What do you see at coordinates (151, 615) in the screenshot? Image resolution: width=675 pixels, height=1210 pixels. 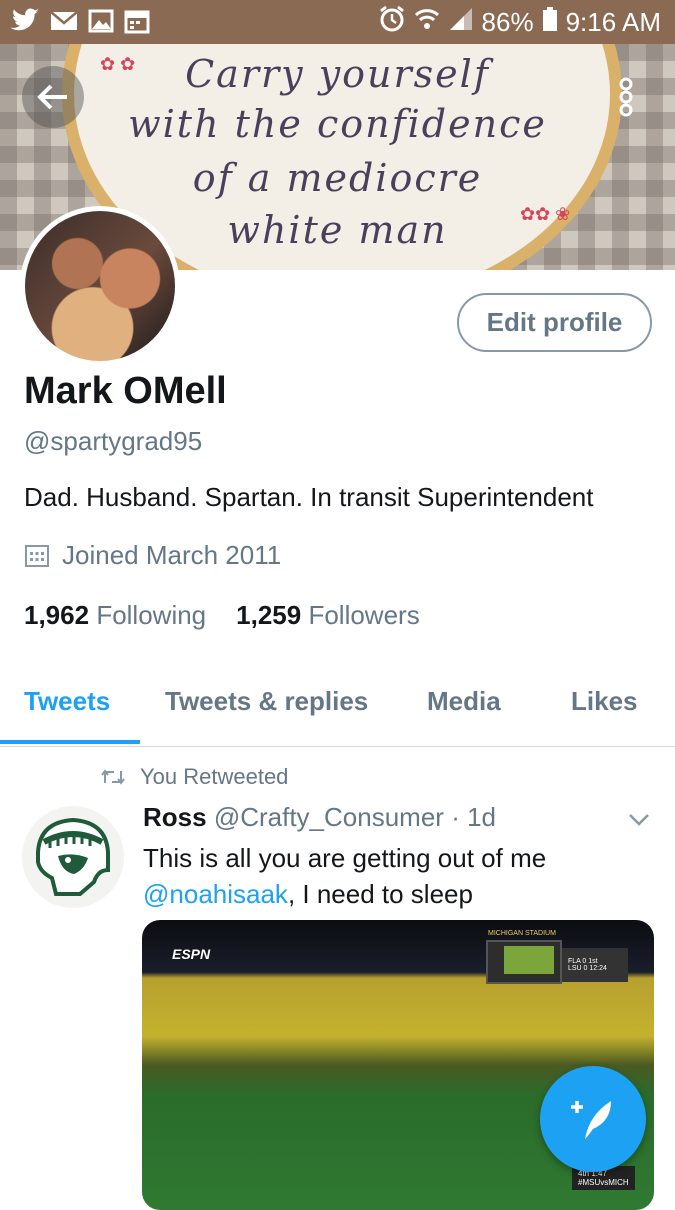 I see `following-label: Following` at bounding box center [151, 615].